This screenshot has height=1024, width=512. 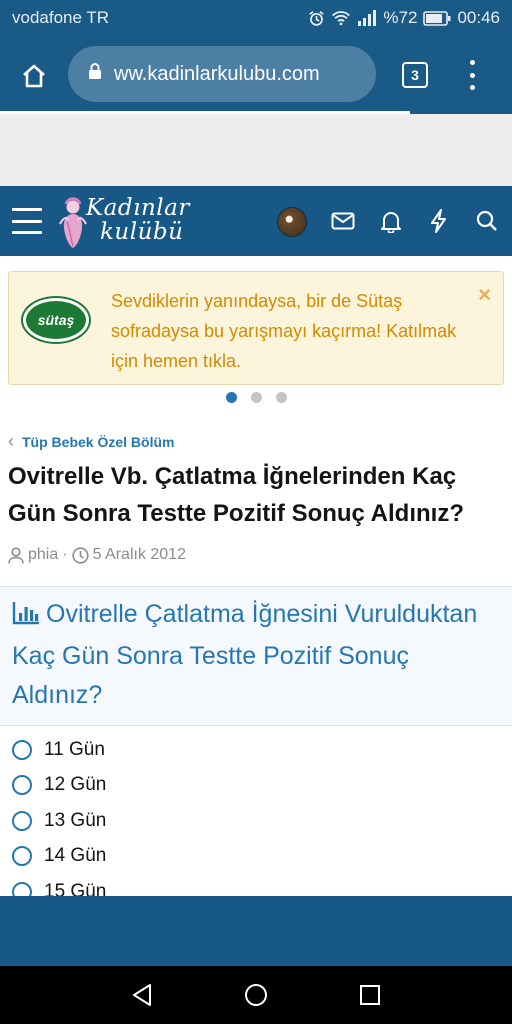 I want to click on clock-icon, so click(x=80, y=555).